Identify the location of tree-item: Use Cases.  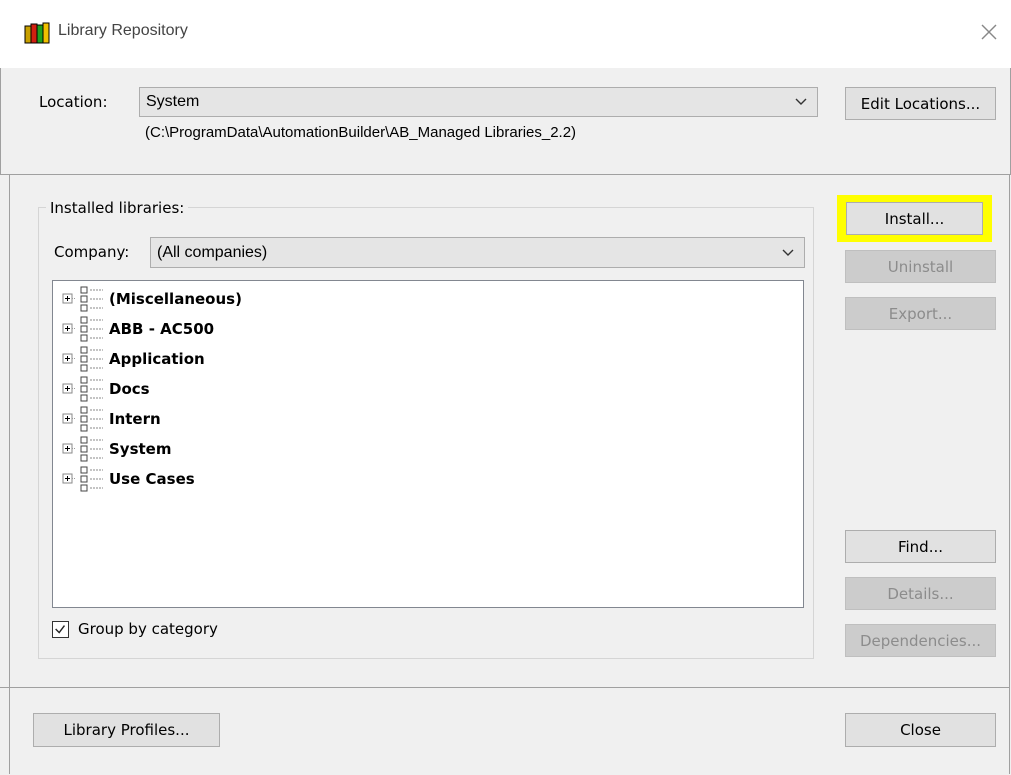
(128, 479).